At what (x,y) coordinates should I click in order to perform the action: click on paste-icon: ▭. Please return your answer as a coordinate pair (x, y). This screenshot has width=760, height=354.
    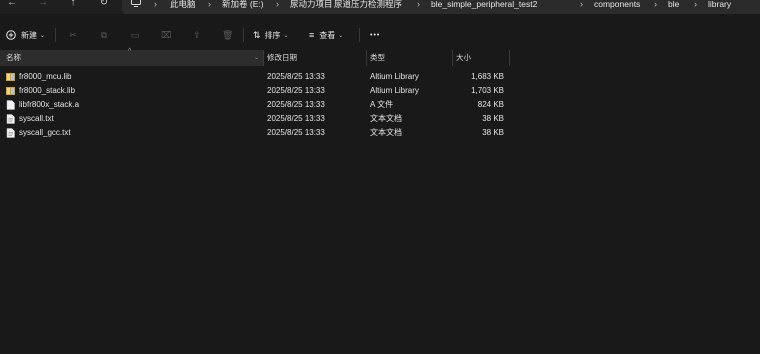
    Looking at the image, I should click on (135, 35).